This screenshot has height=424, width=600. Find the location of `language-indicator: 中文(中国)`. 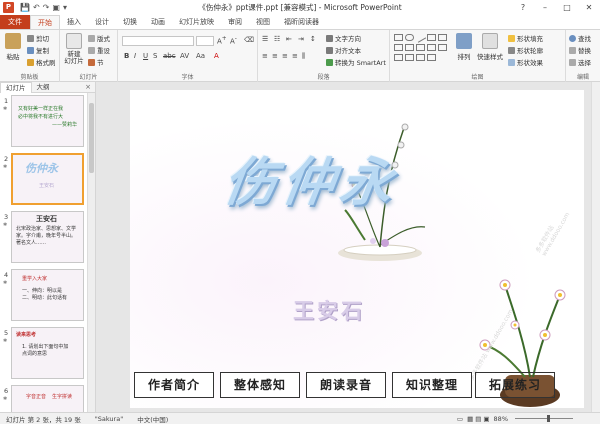

language-indicator: 中文(中国) is located at coordinates (152, 419).